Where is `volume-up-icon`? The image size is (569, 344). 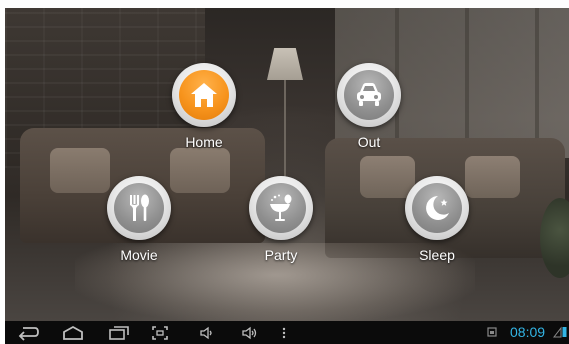 volume-up-icon is located at coordinates (249, 332).